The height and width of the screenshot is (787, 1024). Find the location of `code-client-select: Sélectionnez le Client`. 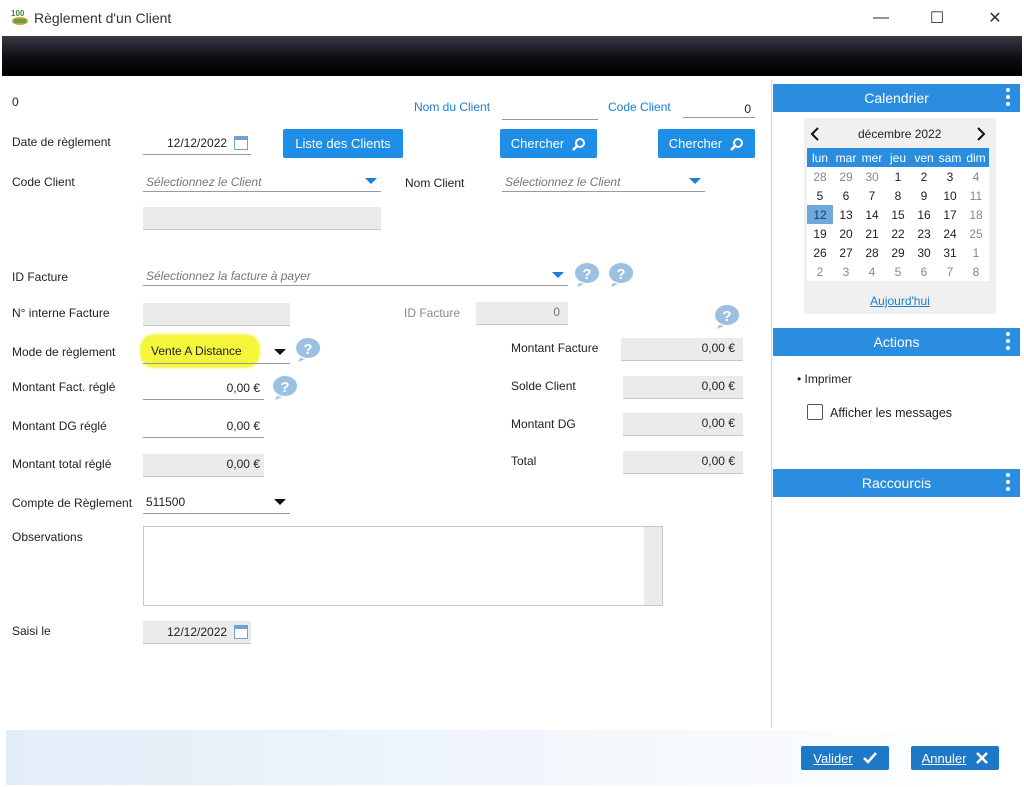

code-client-select: Sélectionnez le Client is located at coordinates (262, 182).